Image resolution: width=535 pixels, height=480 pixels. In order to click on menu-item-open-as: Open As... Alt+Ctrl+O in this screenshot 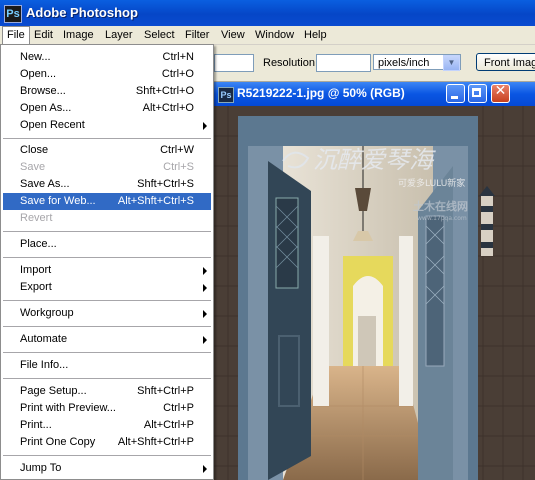, I will do `click(107, 108)`.